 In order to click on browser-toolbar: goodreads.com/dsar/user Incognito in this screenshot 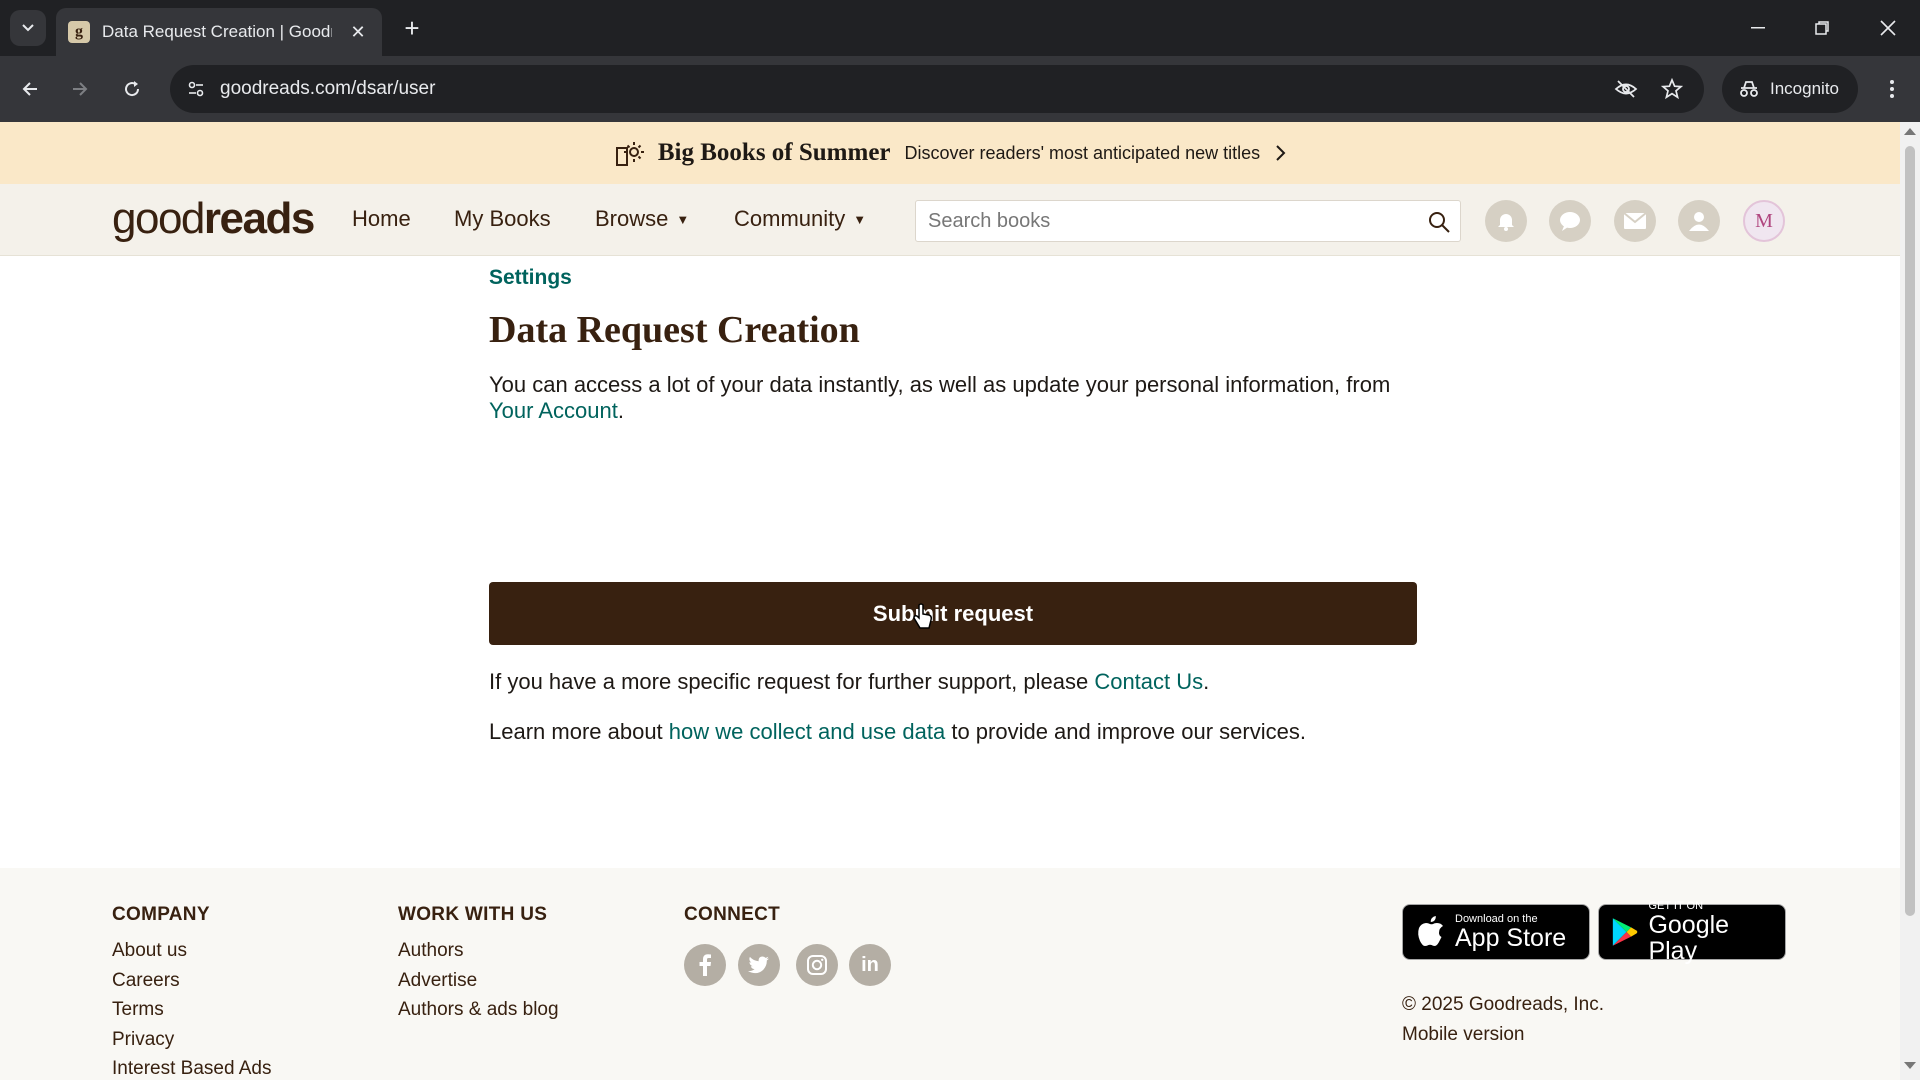, I will do `click(960, 89)`.